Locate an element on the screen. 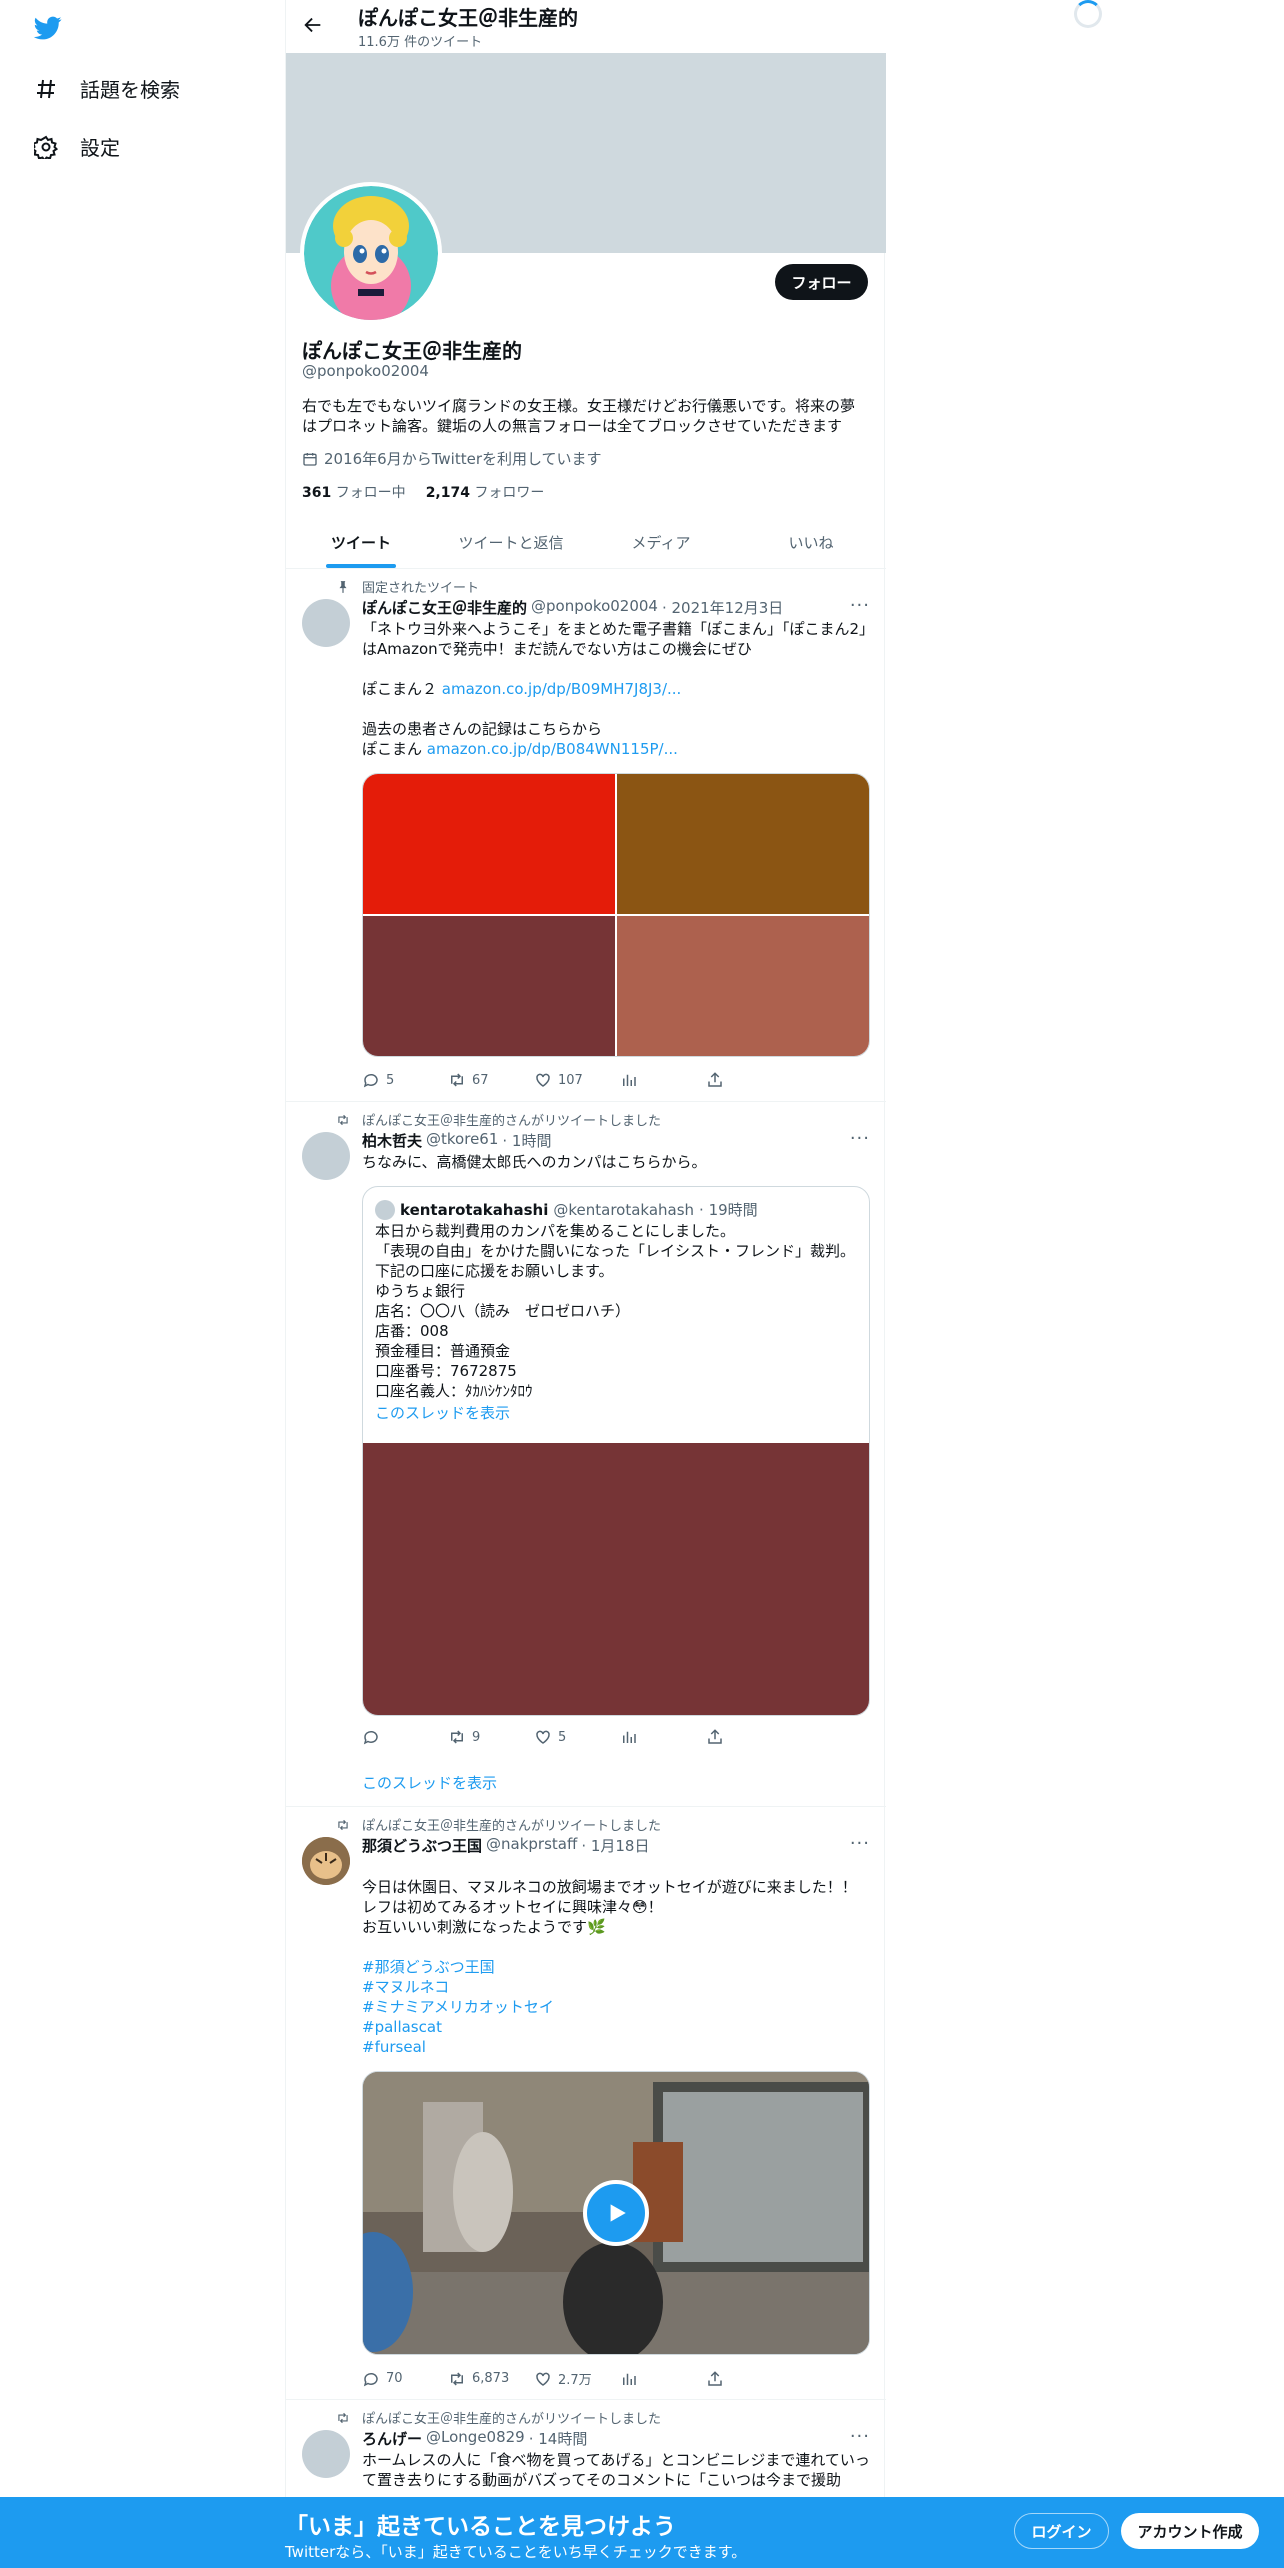 Image resolution: width=1284 pixels, height=2568 pixels. author-name: 柏木哲夫 is located at coordinates (392, 1140).